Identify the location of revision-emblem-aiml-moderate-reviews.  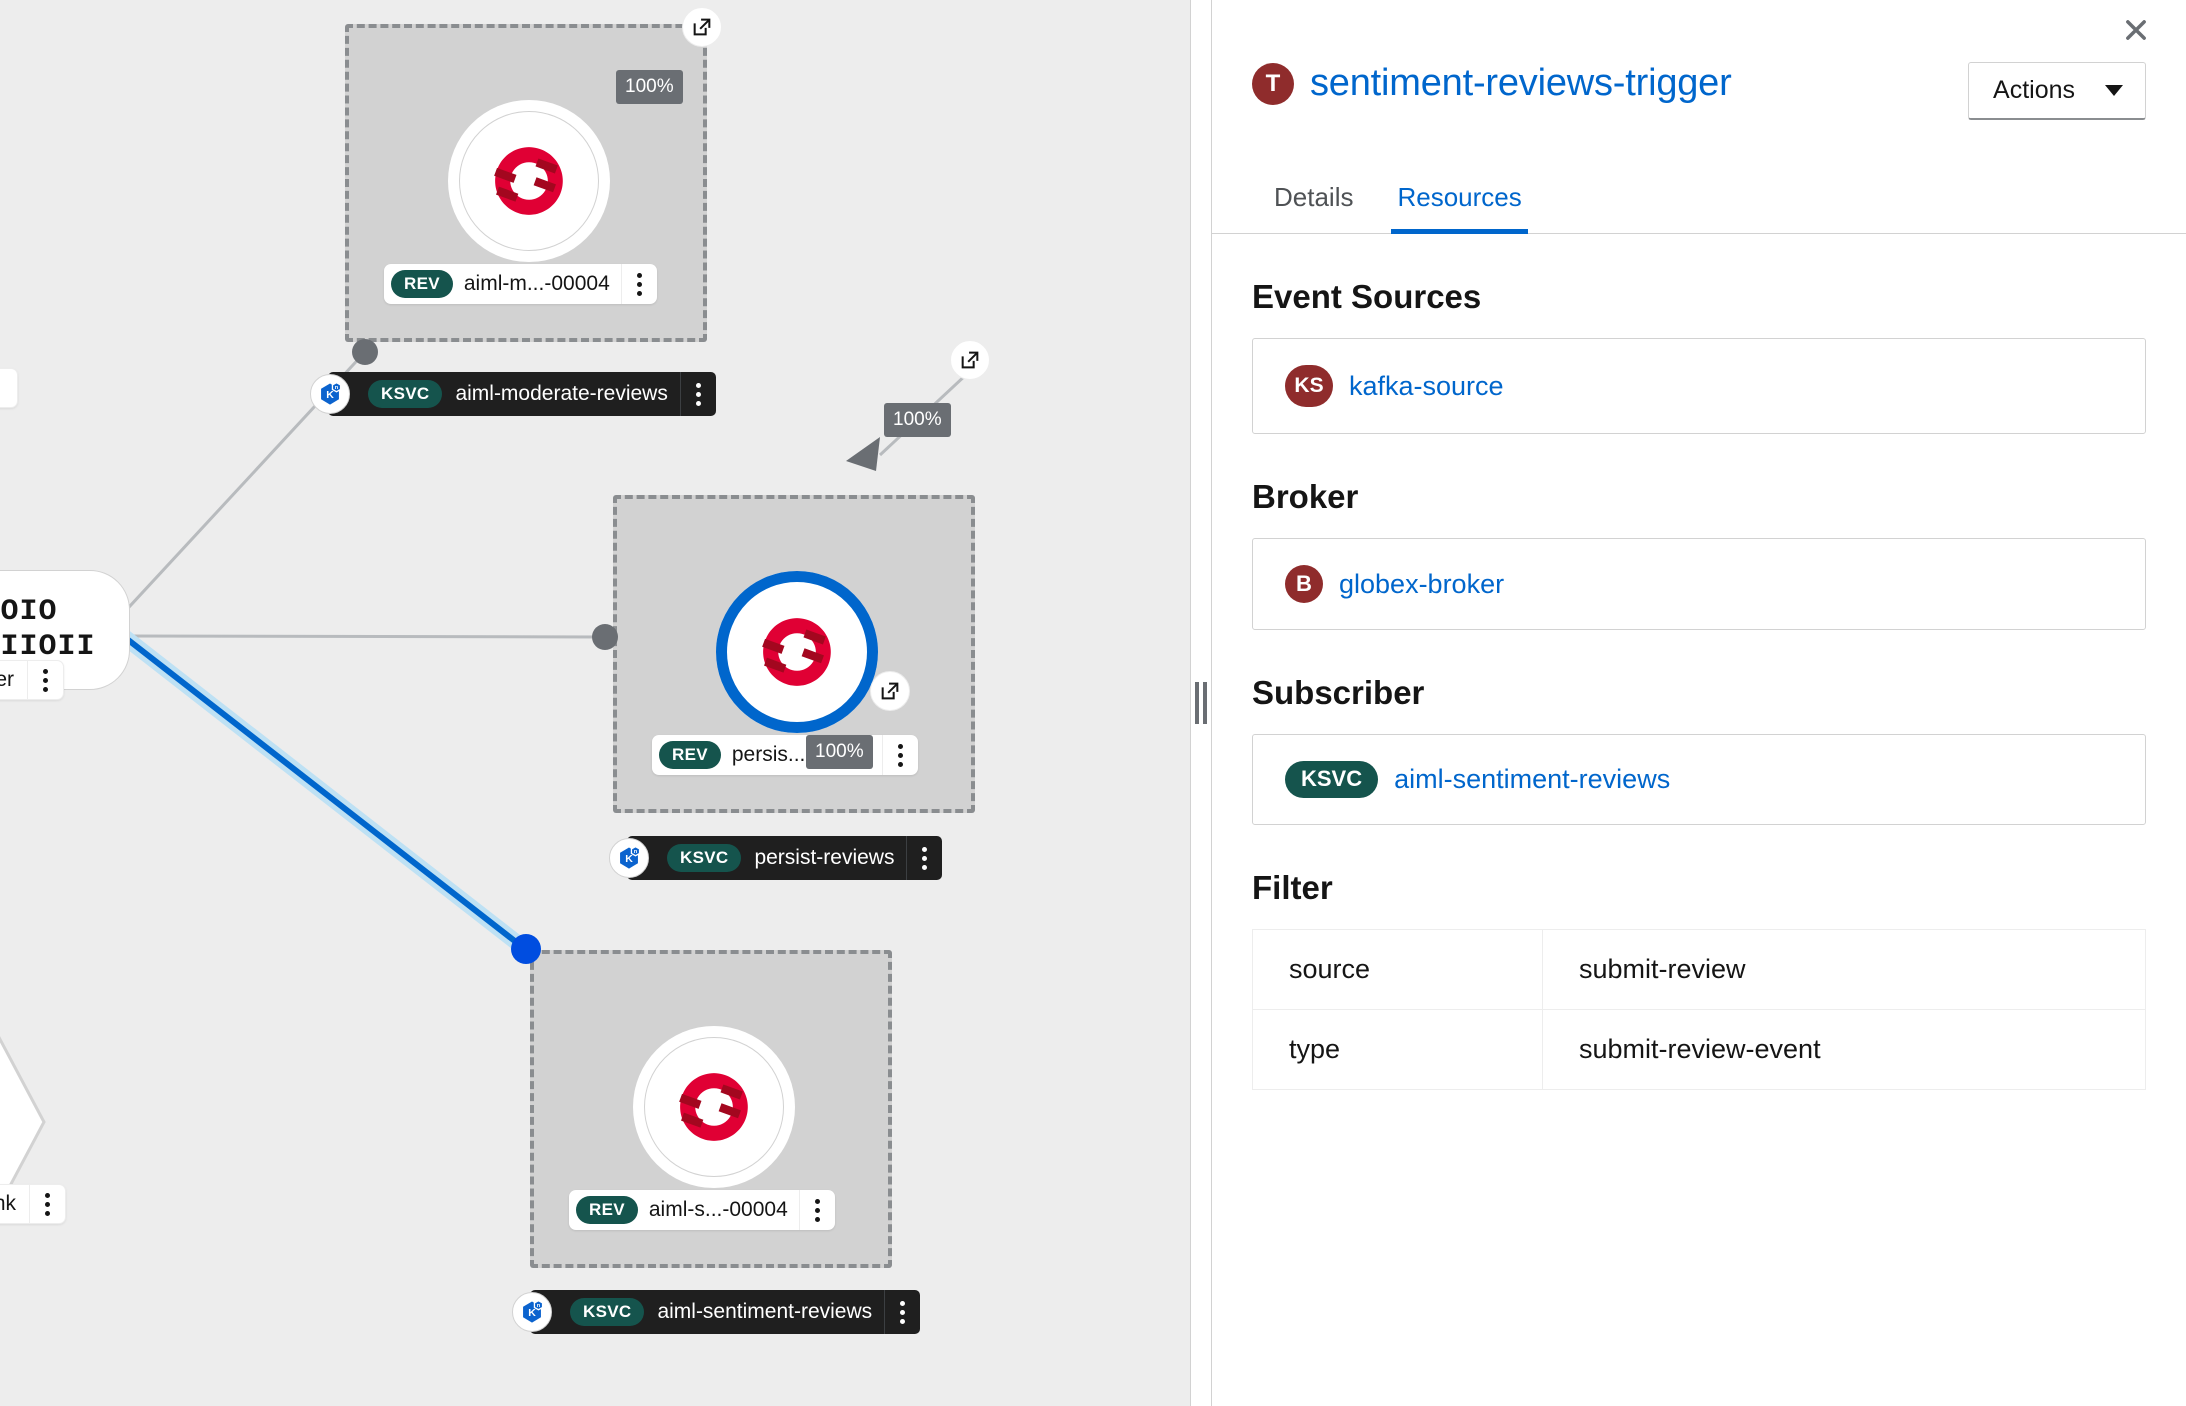
(529, 181).